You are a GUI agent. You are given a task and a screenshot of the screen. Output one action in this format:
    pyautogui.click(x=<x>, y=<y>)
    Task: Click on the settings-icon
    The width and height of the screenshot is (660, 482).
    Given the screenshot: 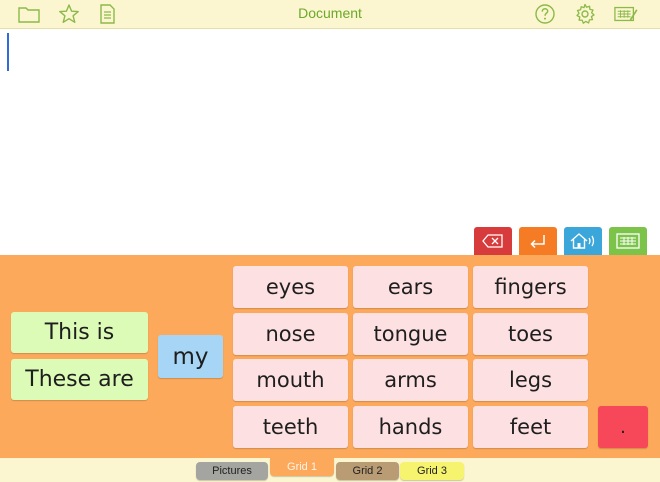 What is the action you would take?
    pyautogui.click(x=585, y=14)
    